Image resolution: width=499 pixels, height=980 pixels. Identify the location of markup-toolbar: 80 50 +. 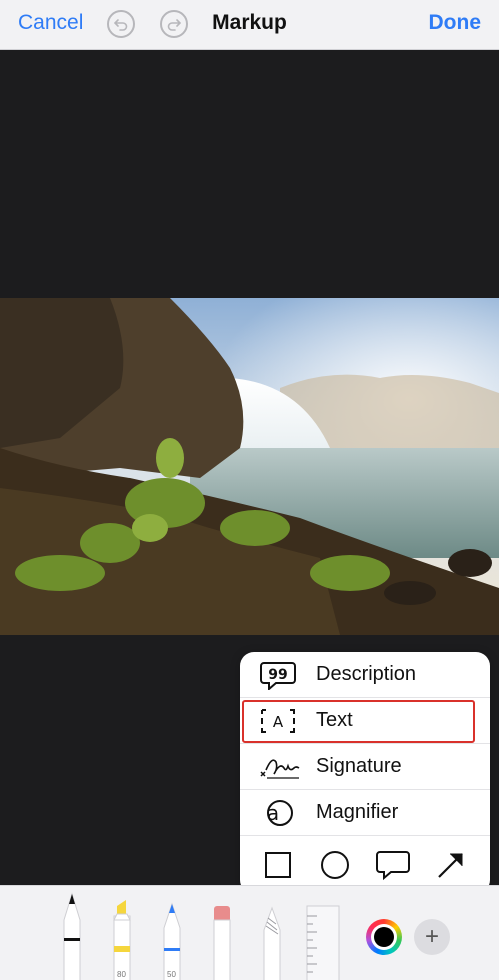
(249, 932).